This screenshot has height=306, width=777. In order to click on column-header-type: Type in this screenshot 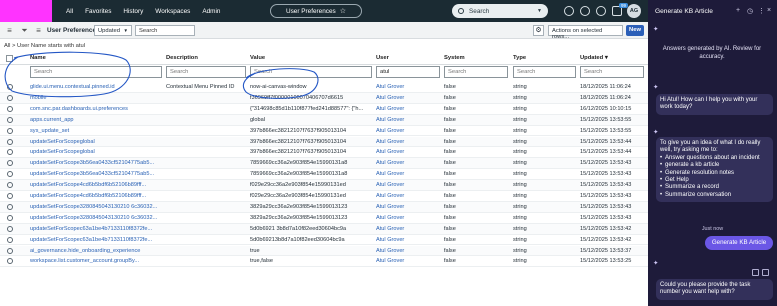, I will do `click(519, 58)`.